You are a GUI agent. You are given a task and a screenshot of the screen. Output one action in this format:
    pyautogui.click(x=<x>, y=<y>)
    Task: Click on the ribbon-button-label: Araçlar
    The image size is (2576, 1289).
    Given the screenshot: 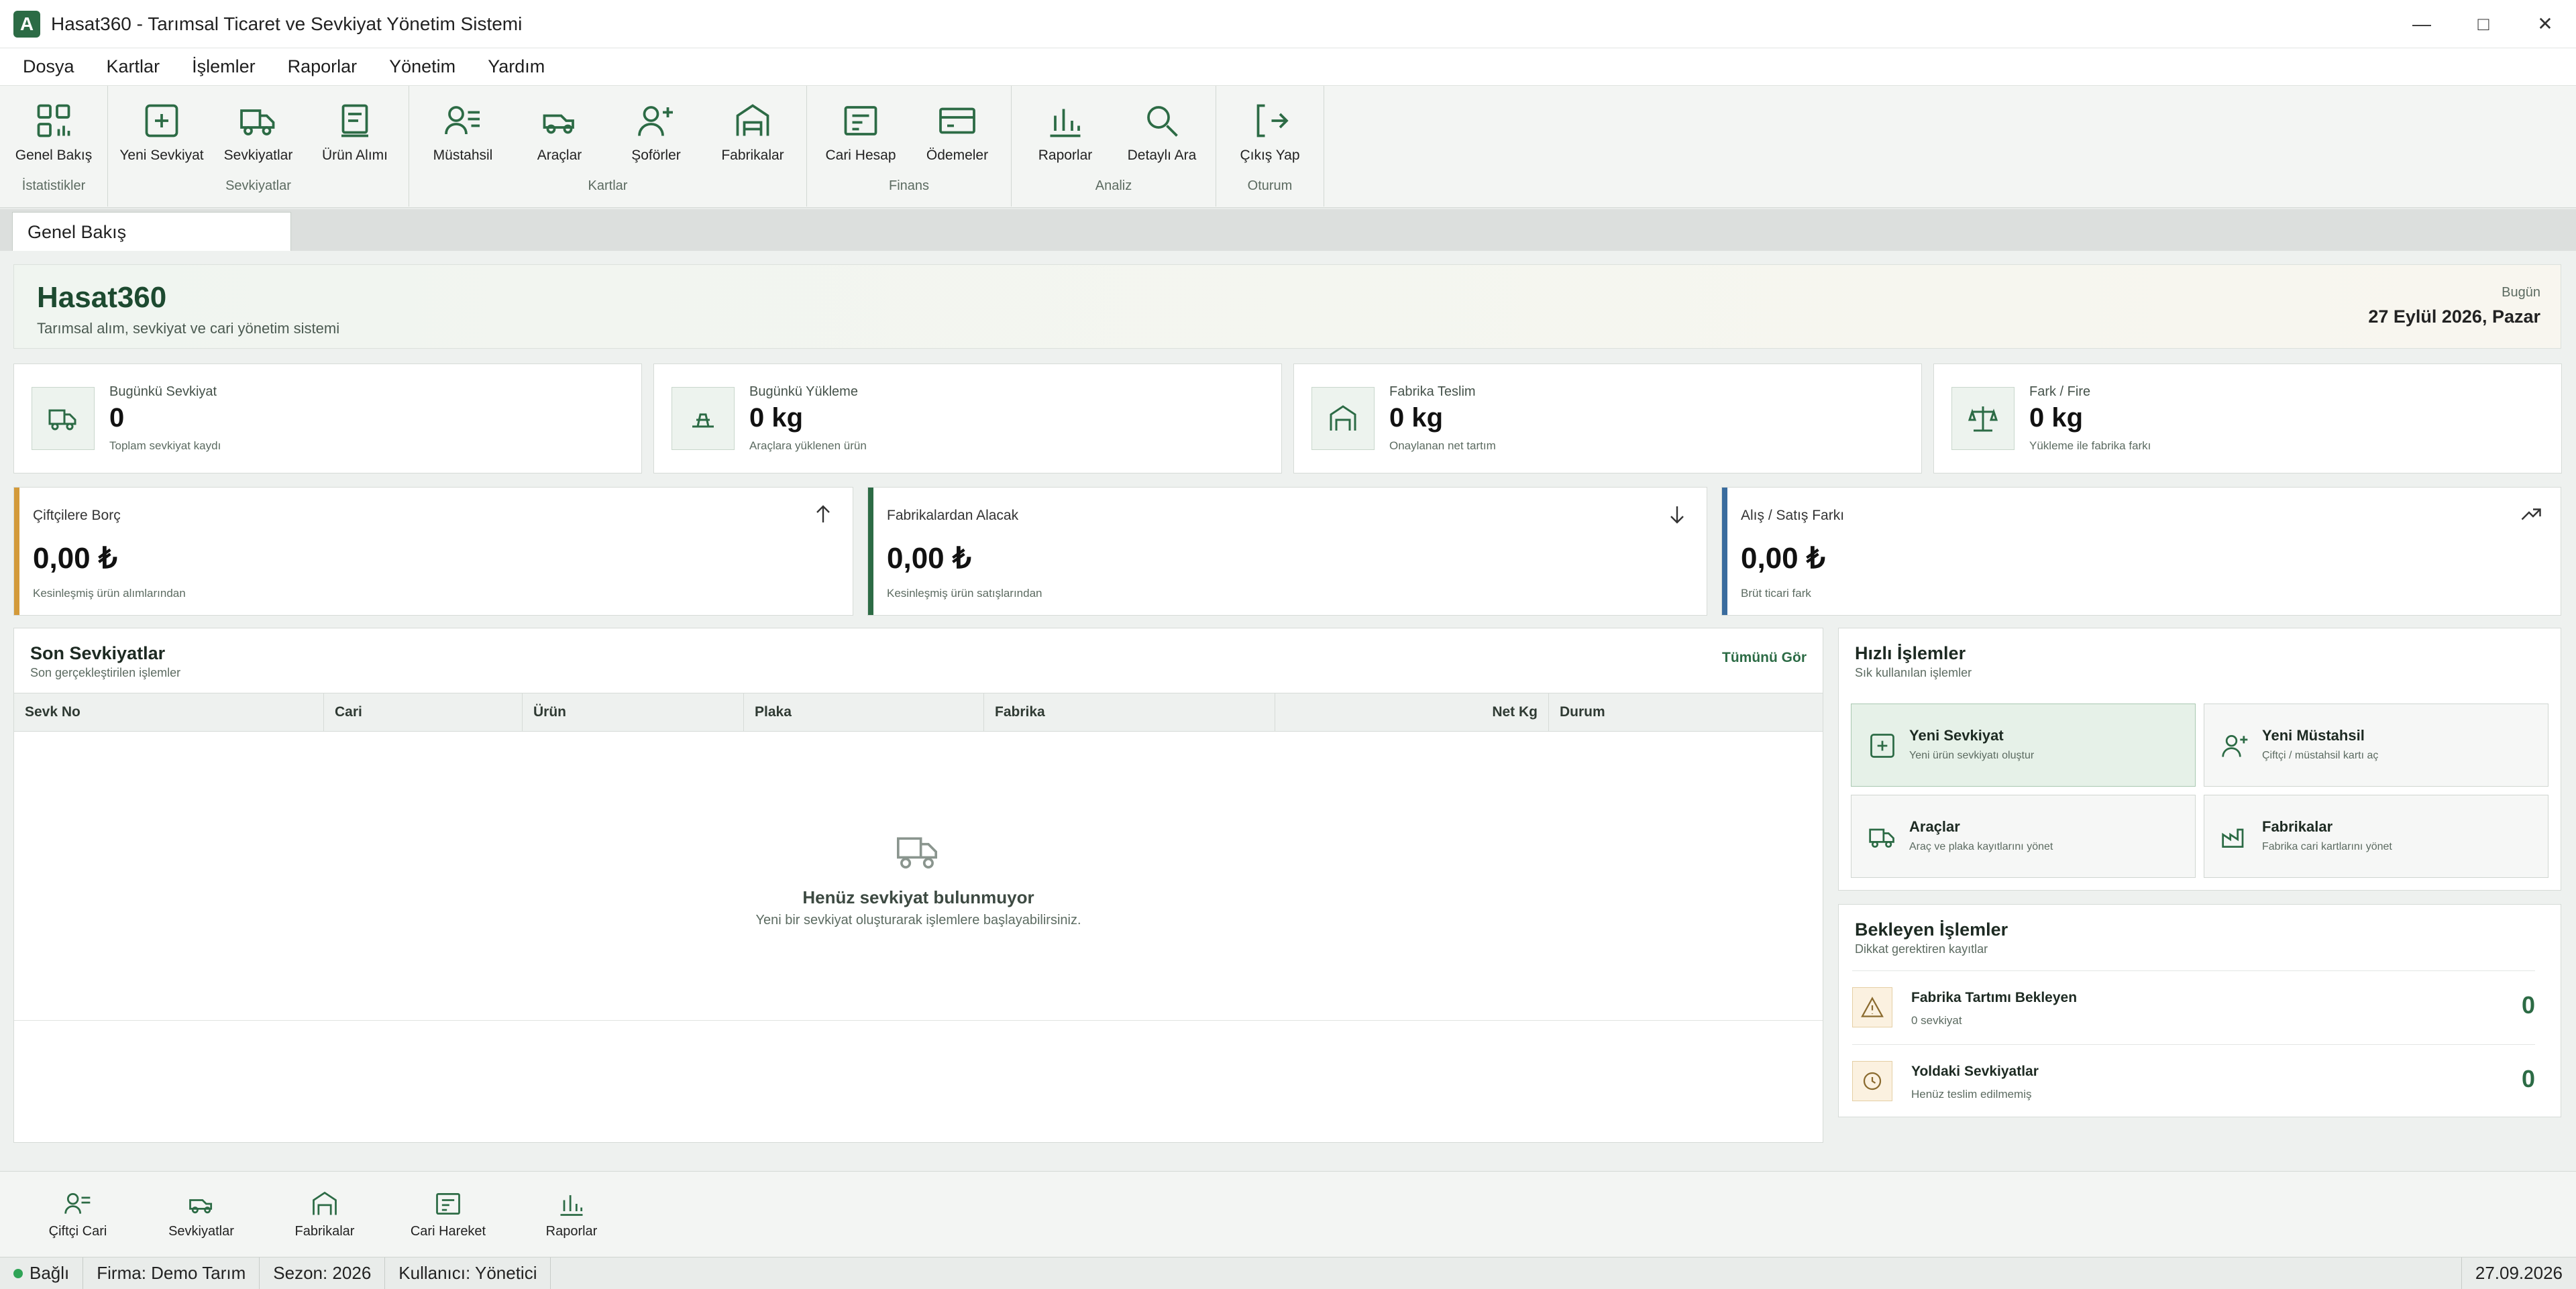 What is the action you would take?
    pyautogui.click(x=559, y=156)
    